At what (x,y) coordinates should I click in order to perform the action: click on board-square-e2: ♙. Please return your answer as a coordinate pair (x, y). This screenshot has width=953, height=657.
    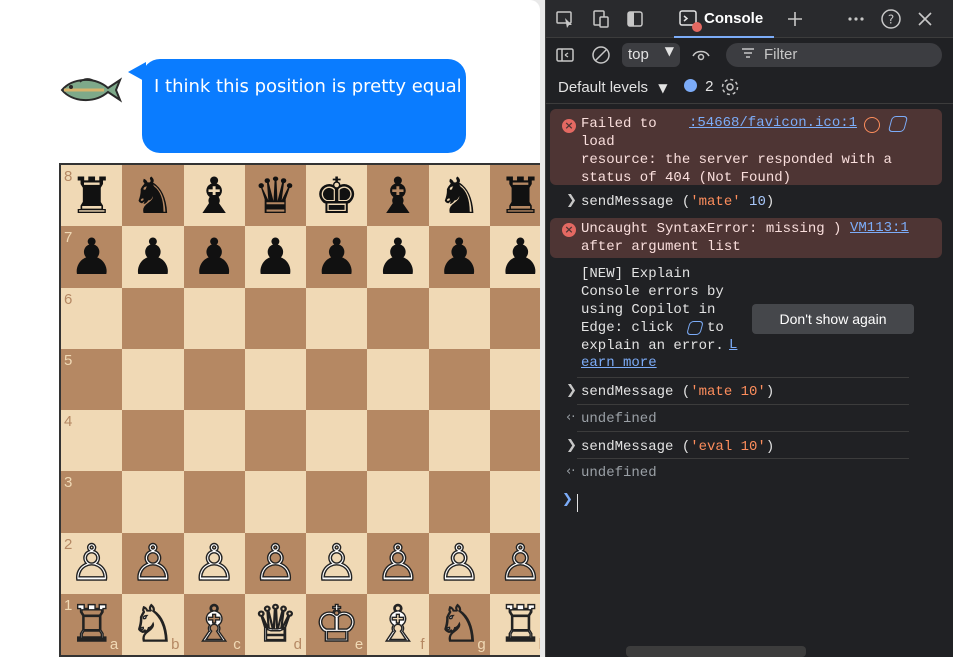
    Looking at the image, I should click on (337, 563).